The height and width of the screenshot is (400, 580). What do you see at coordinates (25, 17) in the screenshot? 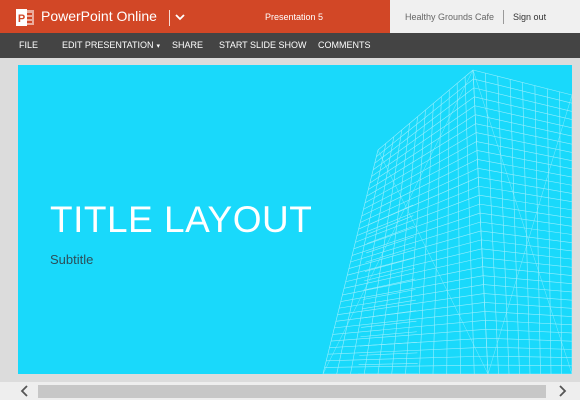
I see `powerpoint-logo-icon: P` at bounding box center [25, 17].